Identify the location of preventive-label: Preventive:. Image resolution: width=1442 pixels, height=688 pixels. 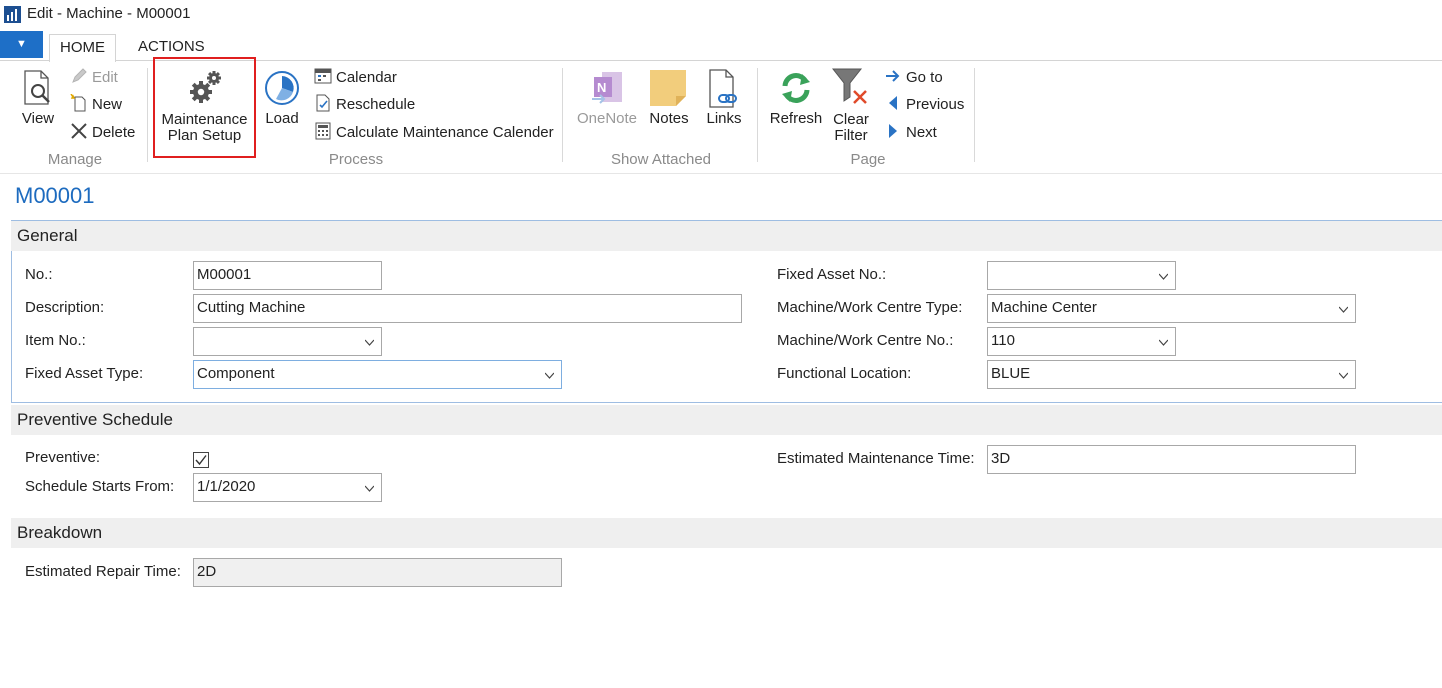
(63, 457).